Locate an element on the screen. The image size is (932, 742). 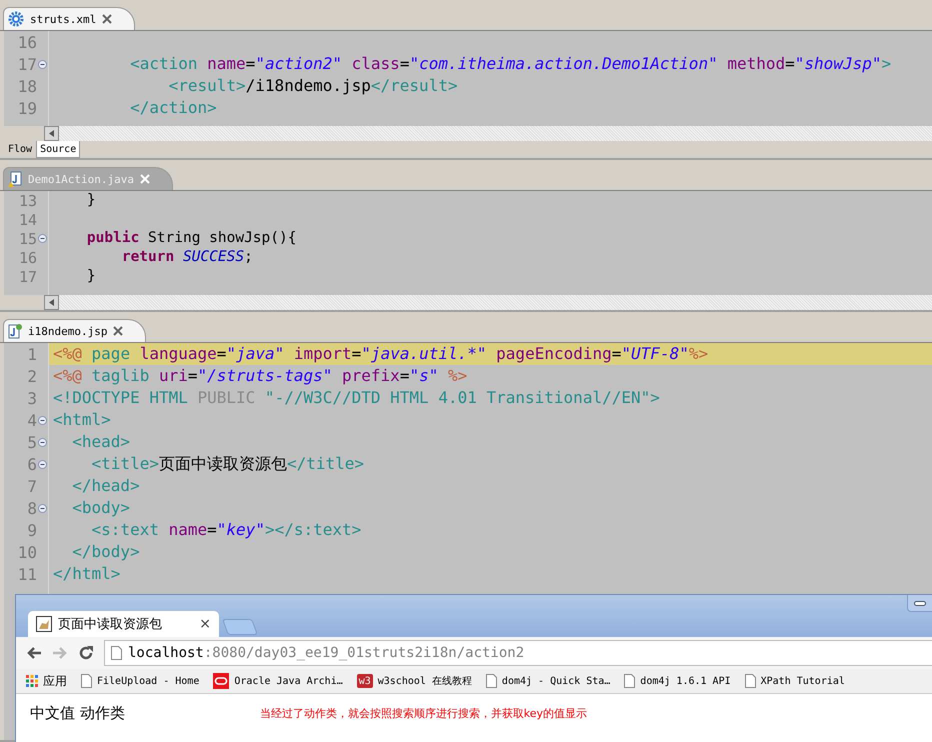
grid-icon is located at coordinates (32, 681).